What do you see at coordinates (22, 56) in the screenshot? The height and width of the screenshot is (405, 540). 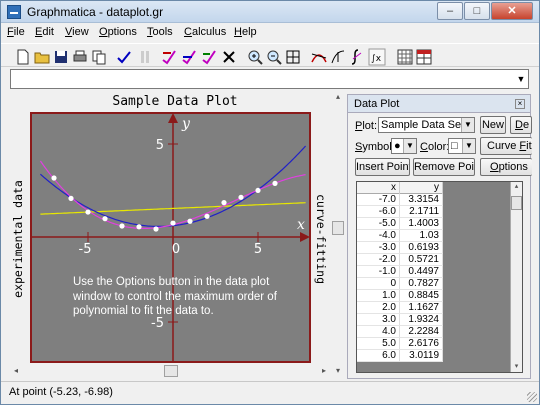 I see `new-file-icon` at bounding box center [22, 56].